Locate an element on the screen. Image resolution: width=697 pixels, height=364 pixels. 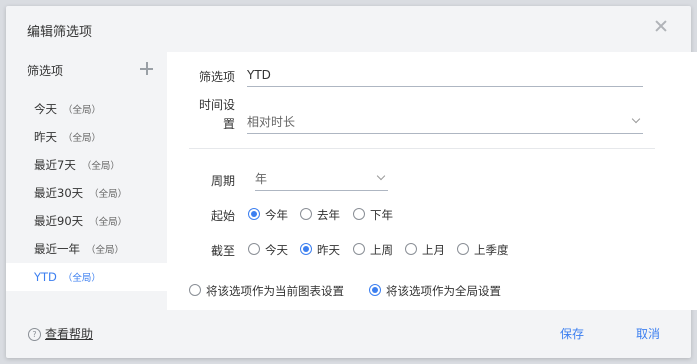
filter-item-last-year: 最近一年 （全局） is located at coordinates (86, 249).